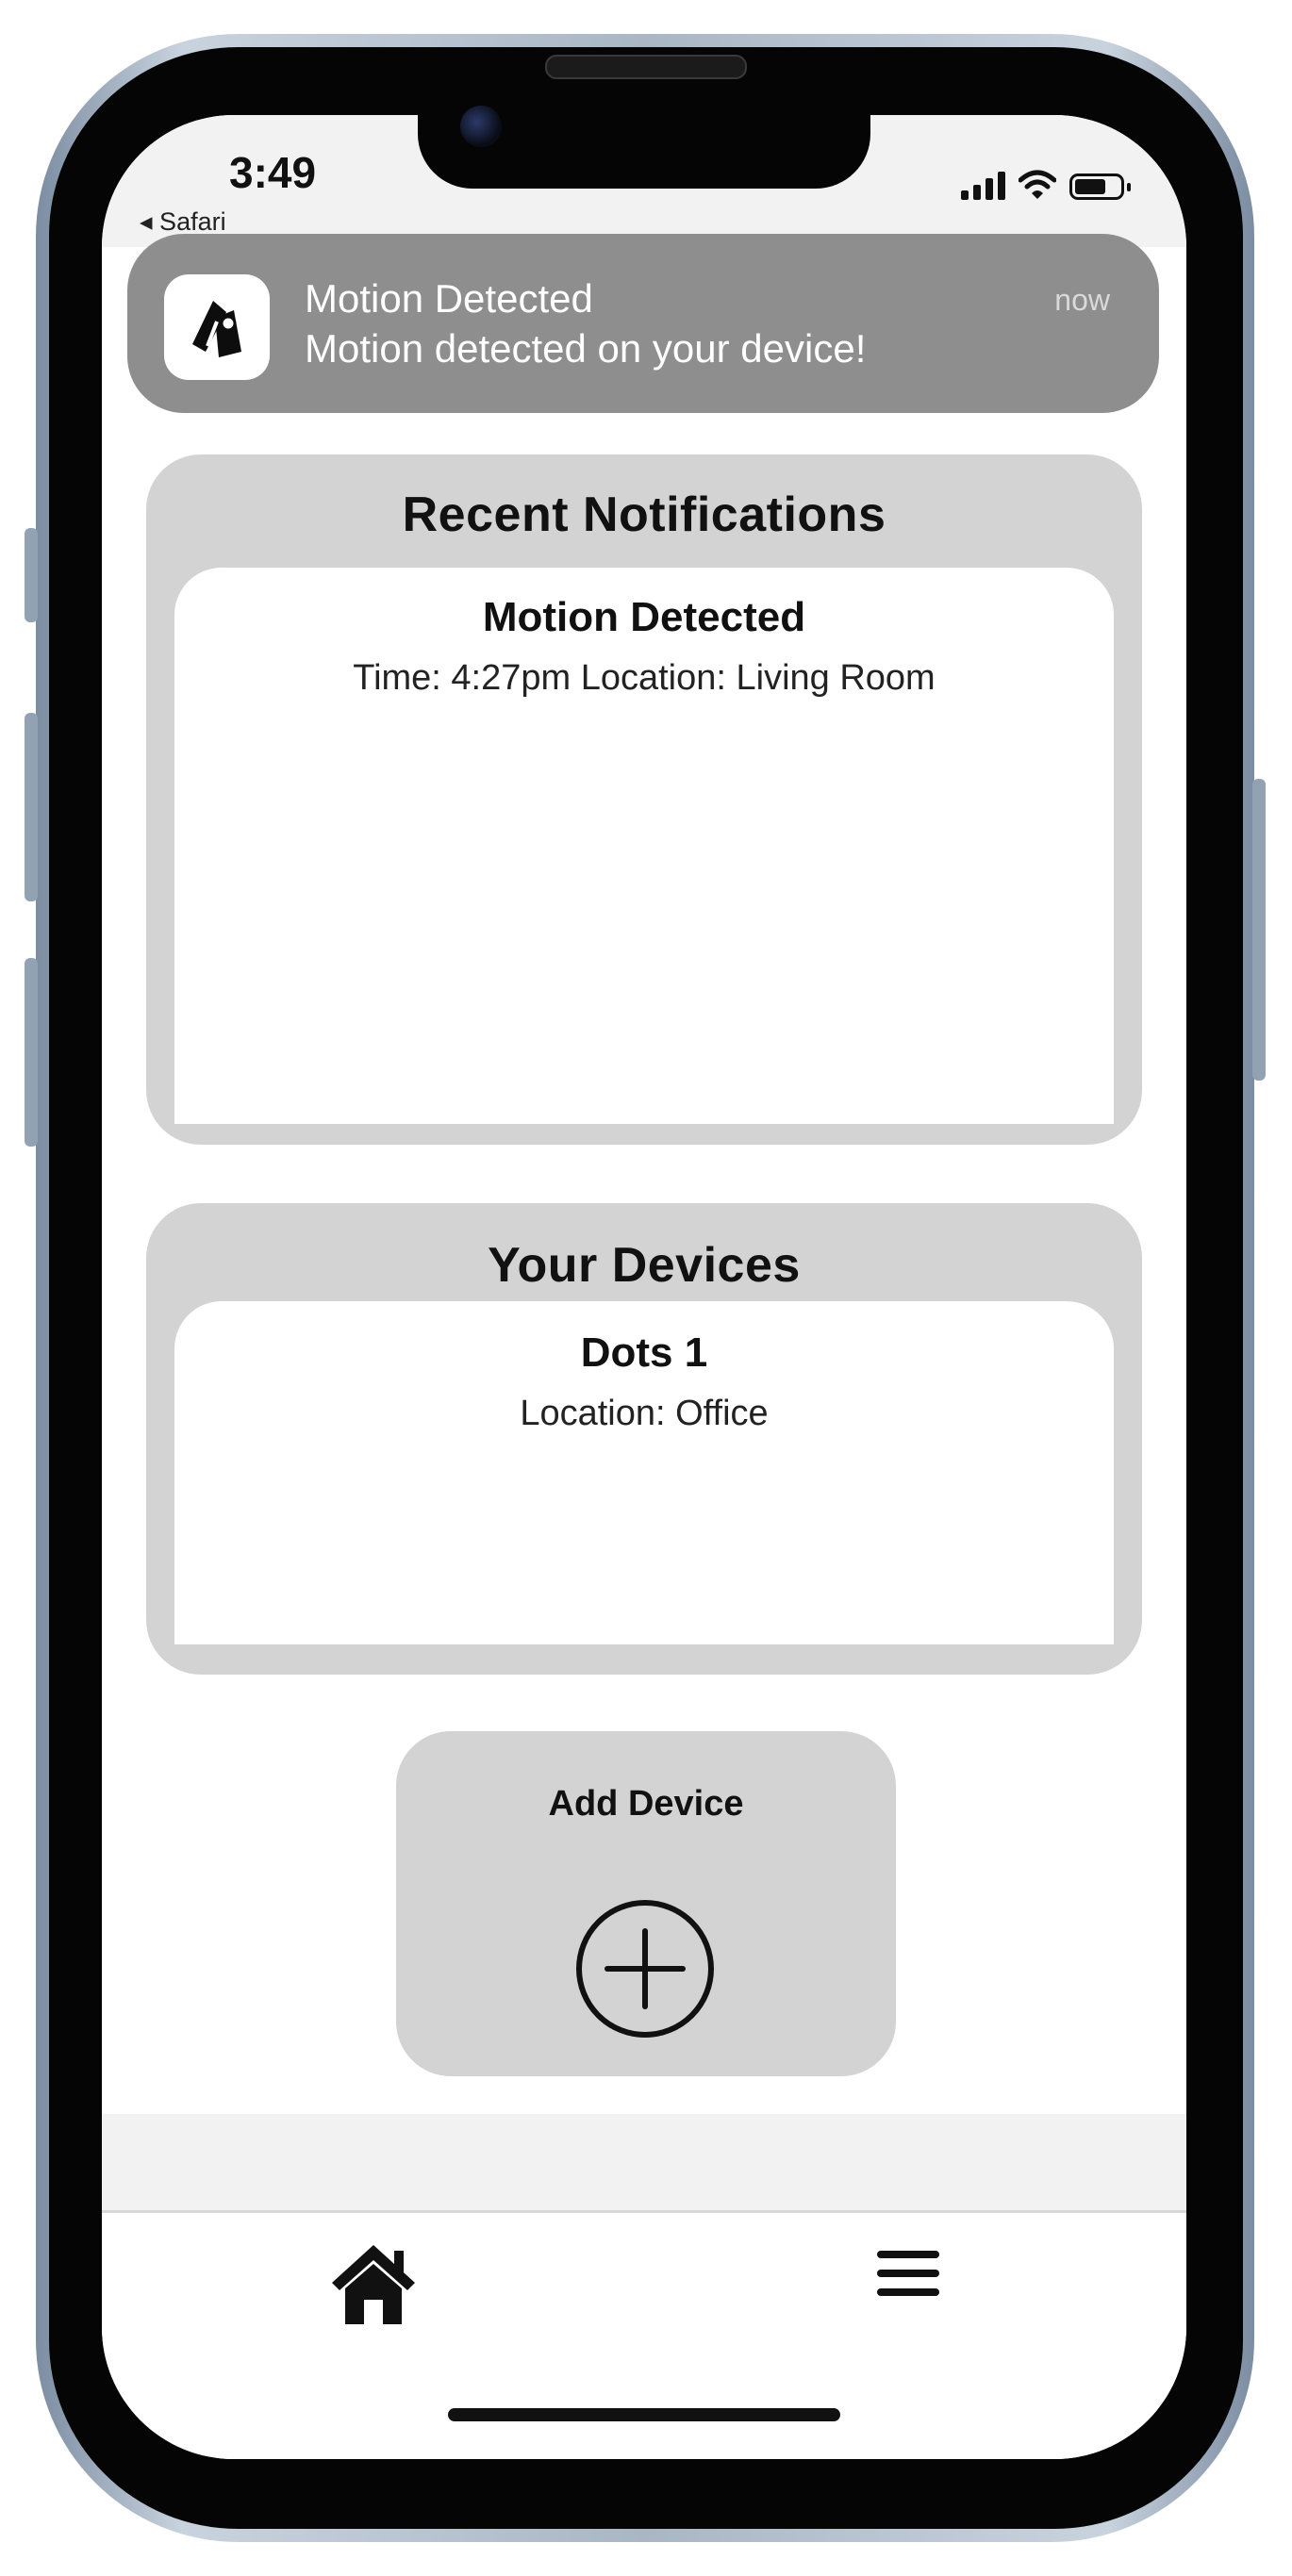  Describe the element at coordinates (644, 2334) in the screenshot. I see `tab-bar` at that location.